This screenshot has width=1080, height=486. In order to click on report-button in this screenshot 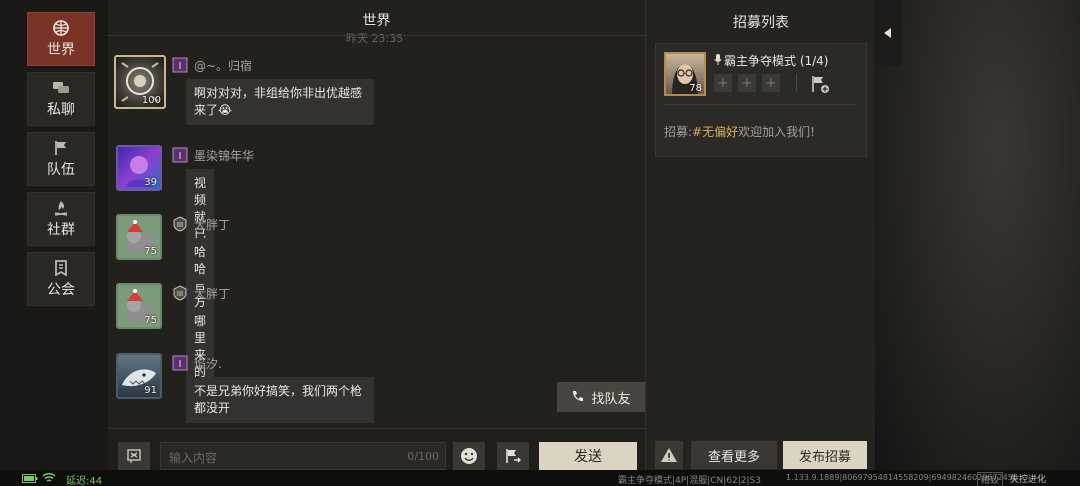, I will do `click(669, 455)`.